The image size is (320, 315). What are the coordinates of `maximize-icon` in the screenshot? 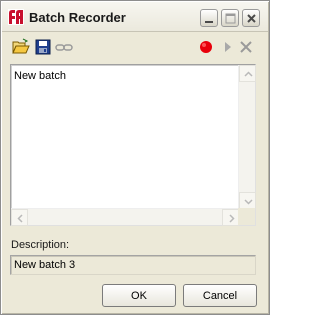 It's located at (230, 18).